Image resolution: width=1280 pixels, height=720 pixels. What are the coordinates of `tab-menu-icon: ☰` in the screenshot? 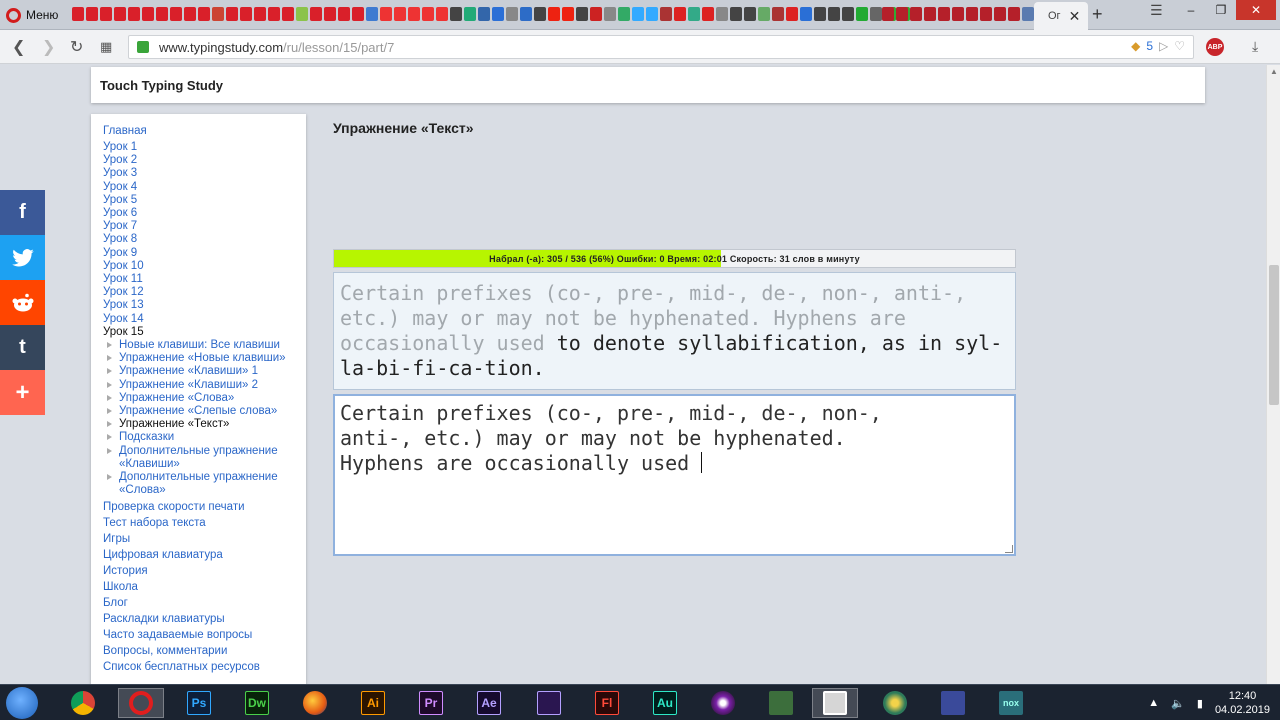 It's located at (1156, 10).